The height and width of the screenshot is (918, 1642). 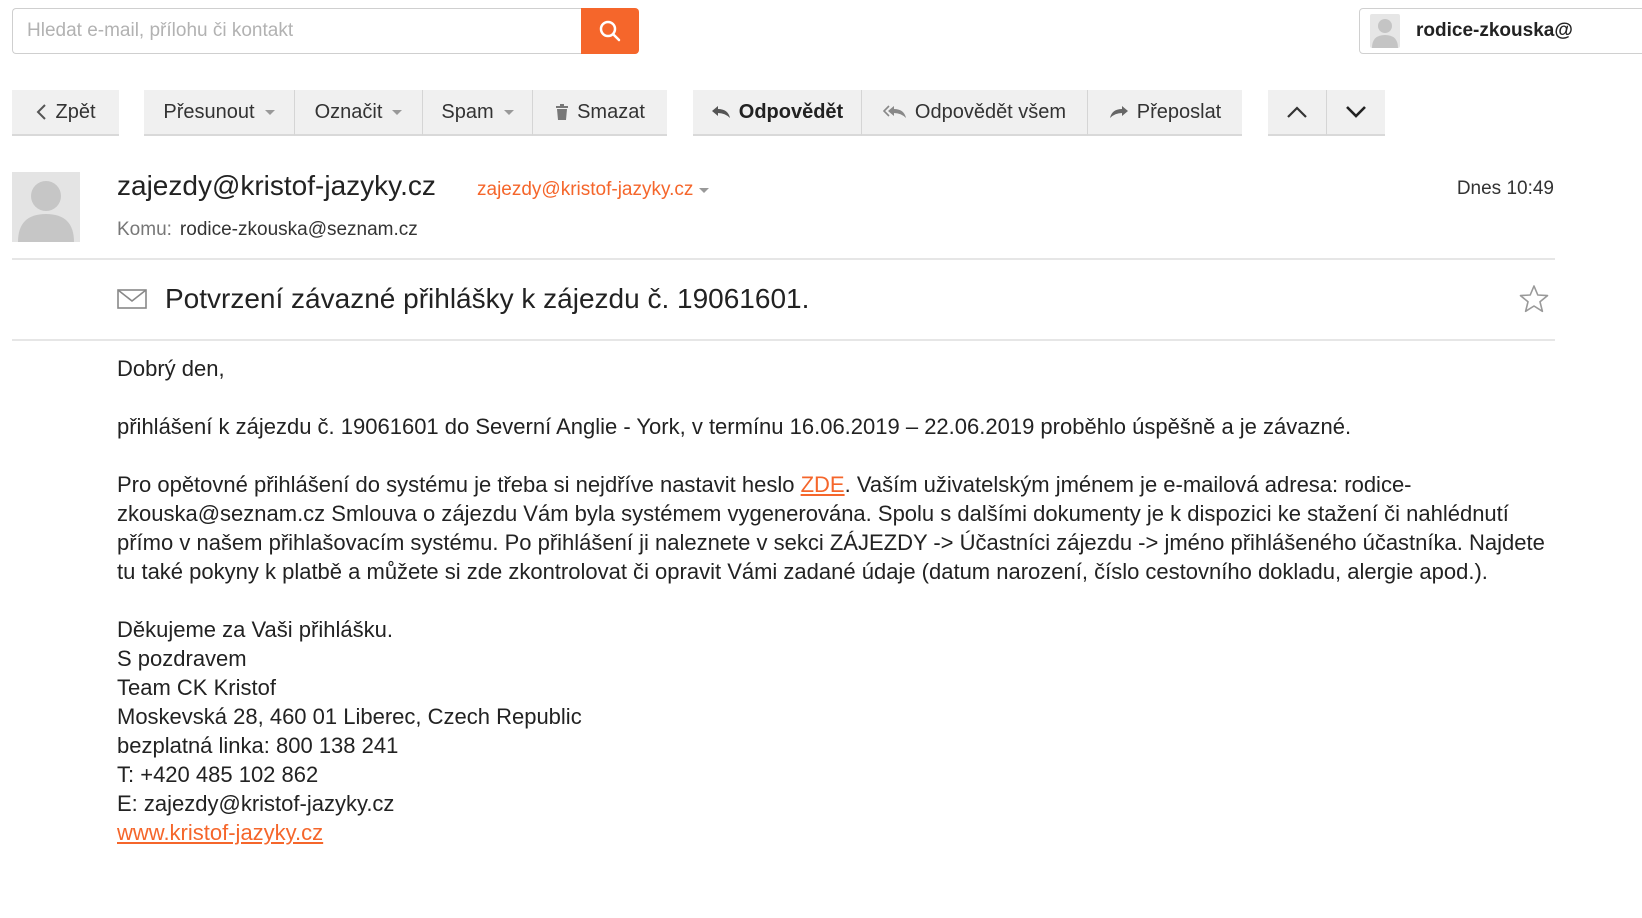 What do you see at coordinates (720, 112) in the screenshot?
I see `reply-icon` at bounding box center [720, 112].